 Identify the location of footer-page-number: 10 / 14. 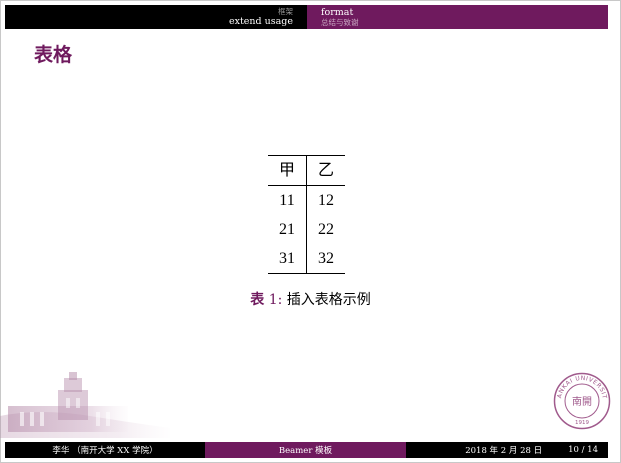
(583, 450).